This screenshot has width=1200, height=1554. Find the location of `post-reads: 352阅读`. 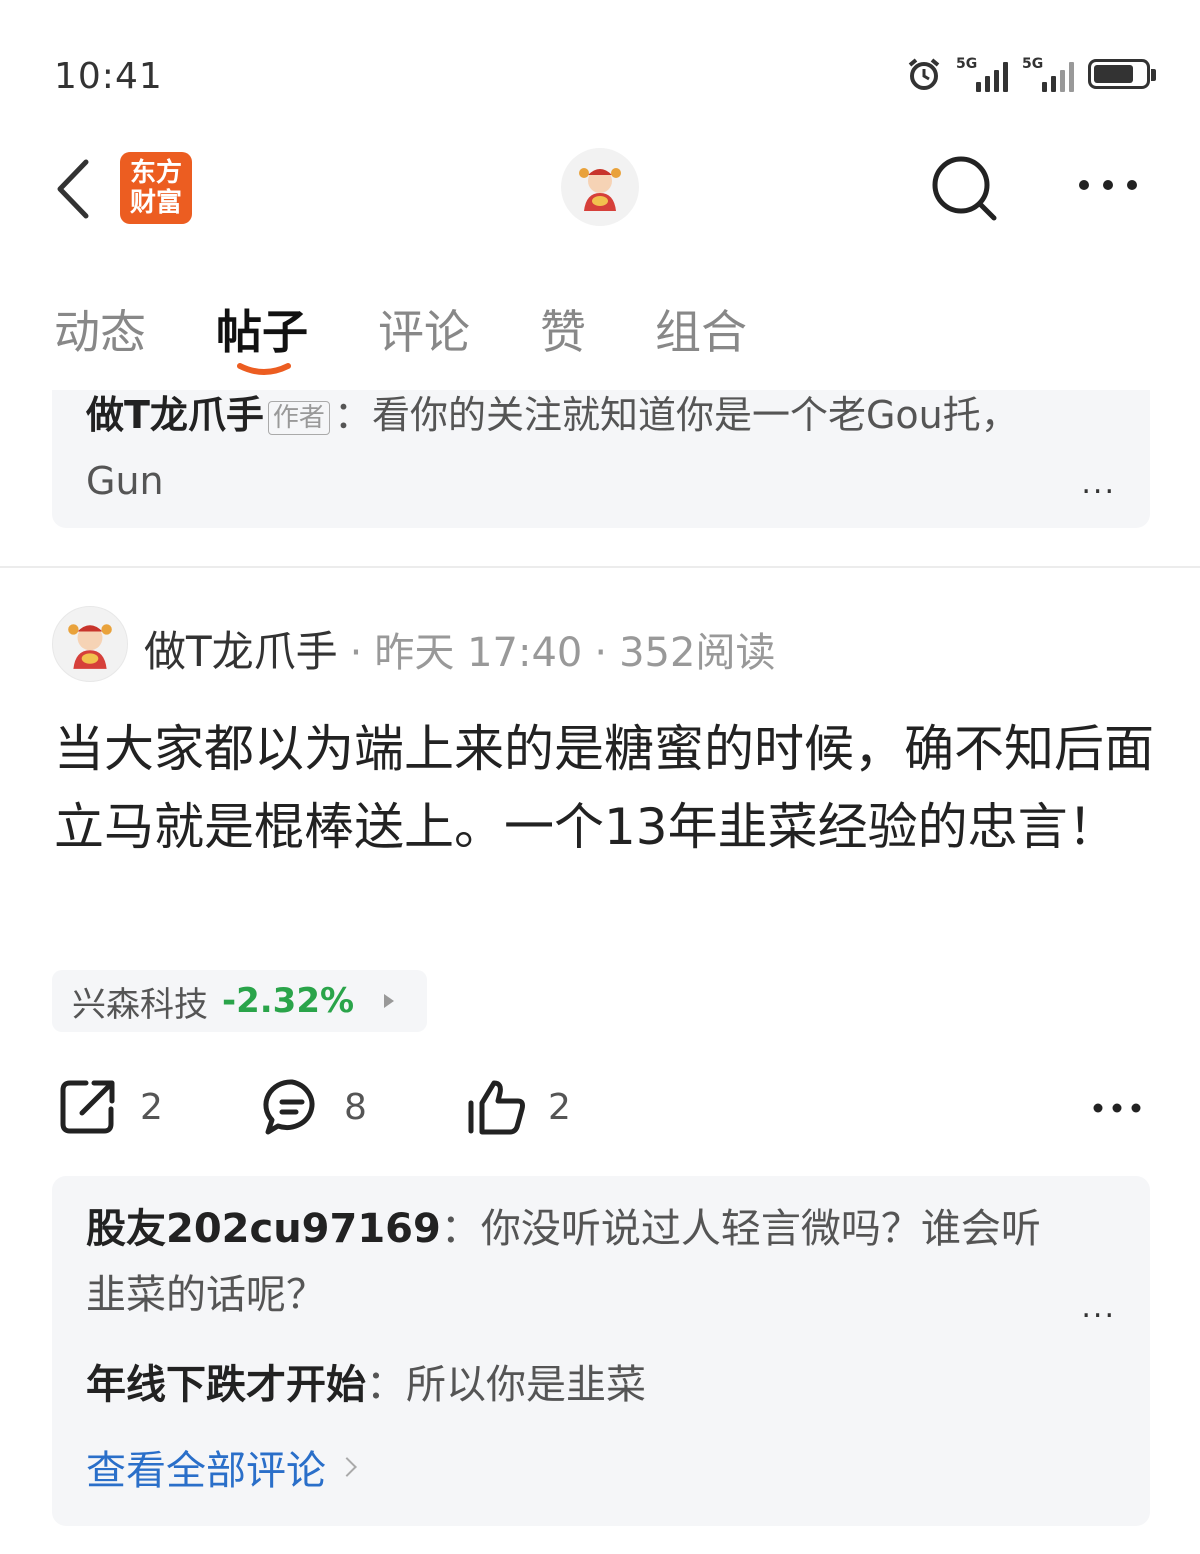

post-reads: 352阅读 is located at coordinates (697, 653).